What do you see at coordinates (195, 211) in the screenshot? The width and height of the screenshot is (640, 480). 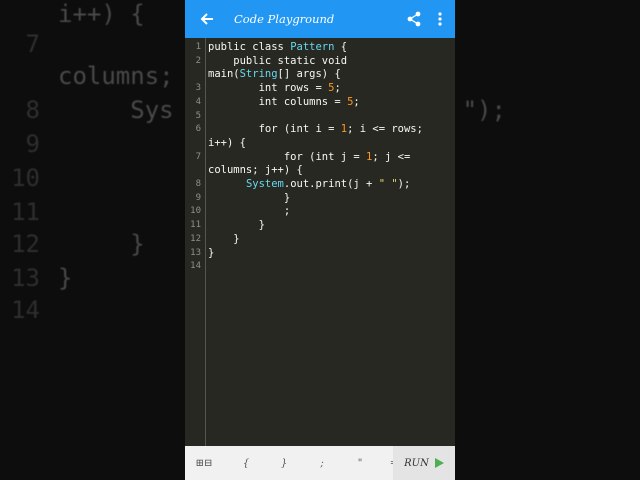 I see `line-number: 10` at bounding box center [195, 211].